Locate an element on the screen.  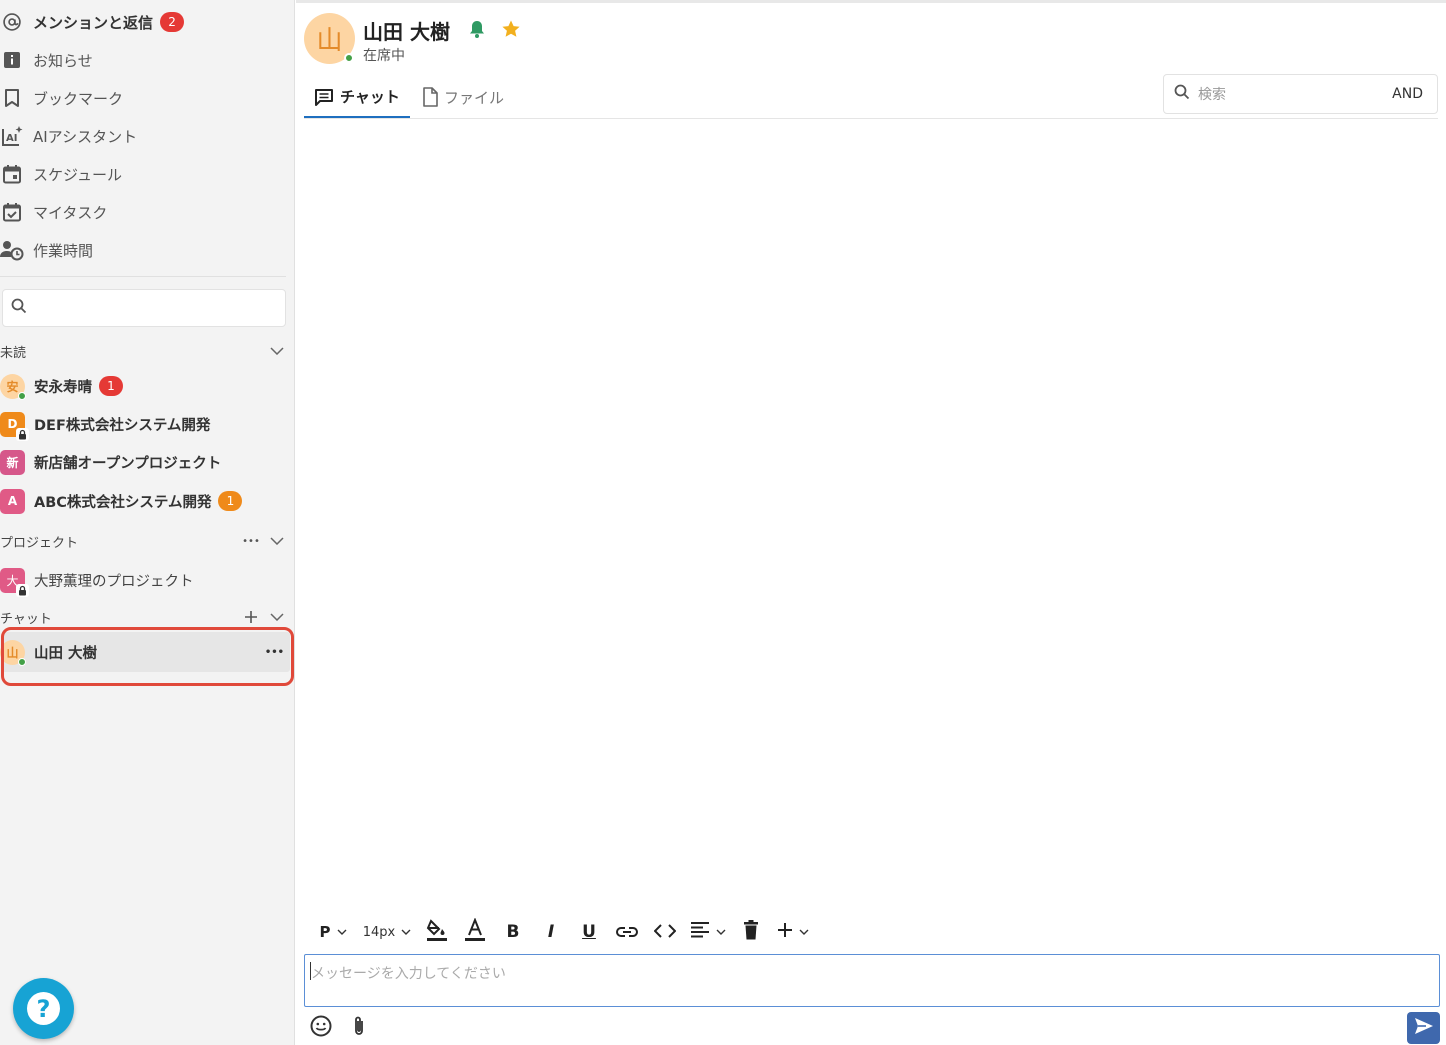
message-input: メッセージを入力してください is located at coordinates (872, 980).